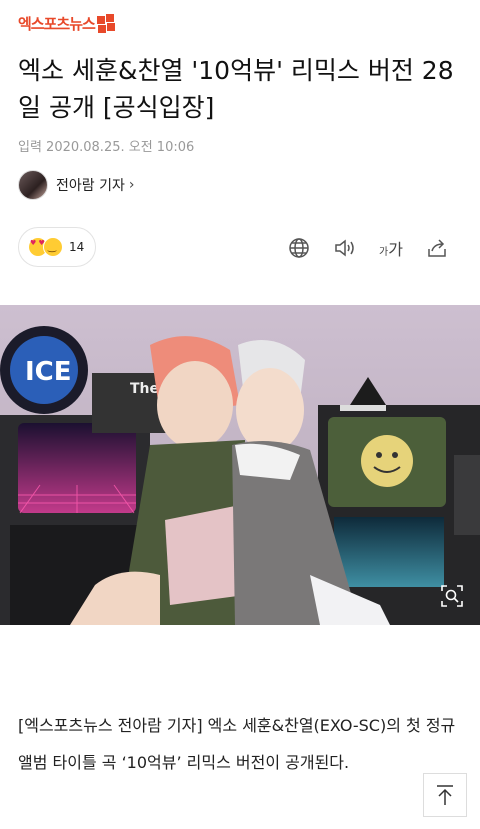  I want to click on zoom-icon, so click(452, 596).